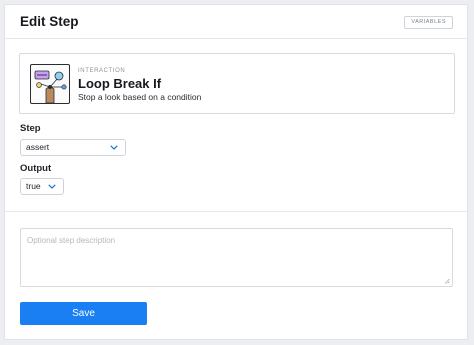  I want to click on panel-header: Edit Step VARIABLES, so click(236, 22).